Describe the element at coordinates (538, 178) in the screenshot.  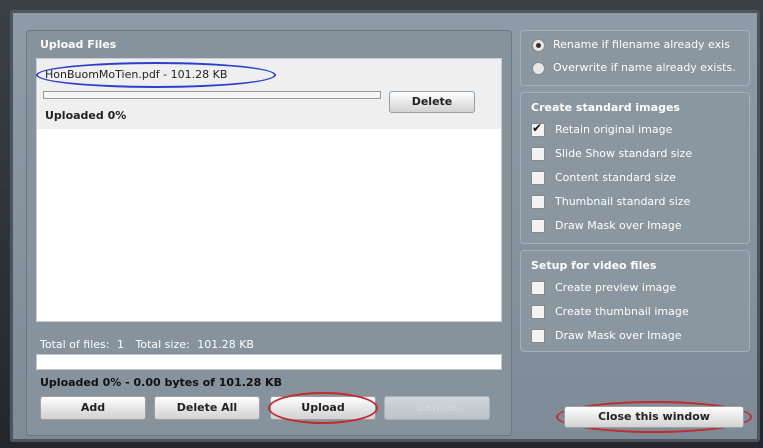
I see `checkbox-content` at that location.